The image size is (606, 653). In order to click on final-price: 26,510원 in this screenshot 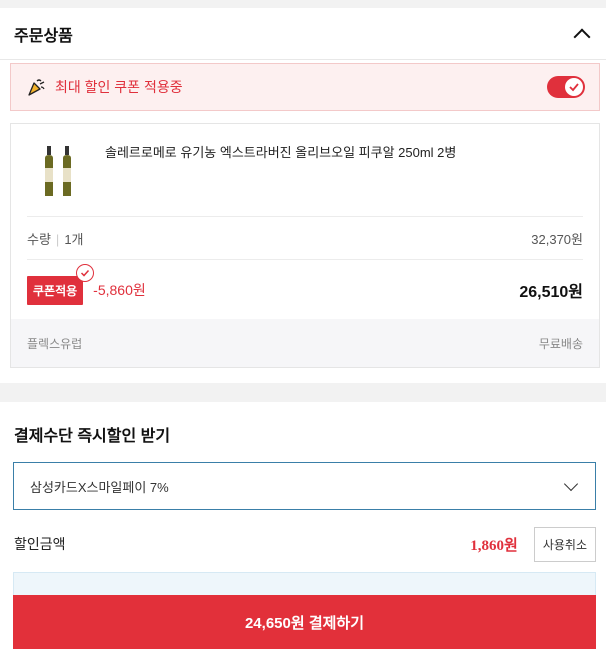, I will do `click(551, 292)`.